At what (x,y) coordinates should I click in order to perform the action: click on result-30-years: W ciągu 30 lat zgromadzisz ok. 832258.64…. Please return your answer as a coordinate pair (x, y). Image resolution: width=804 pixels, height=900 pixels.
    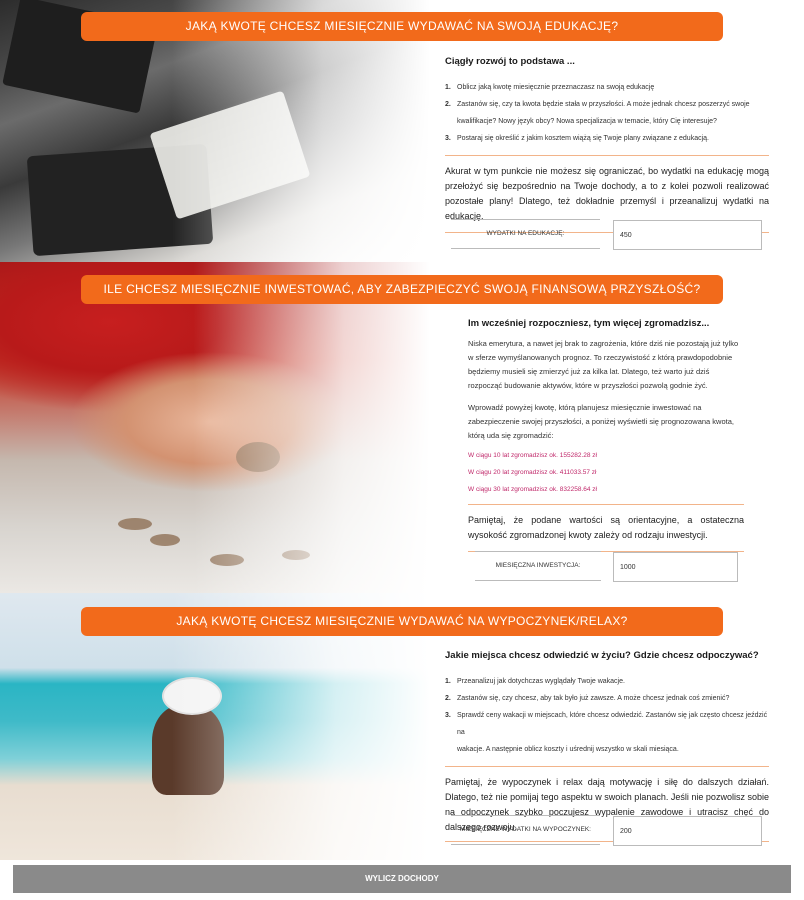
    Looking at the image, I should click on (532, 489).